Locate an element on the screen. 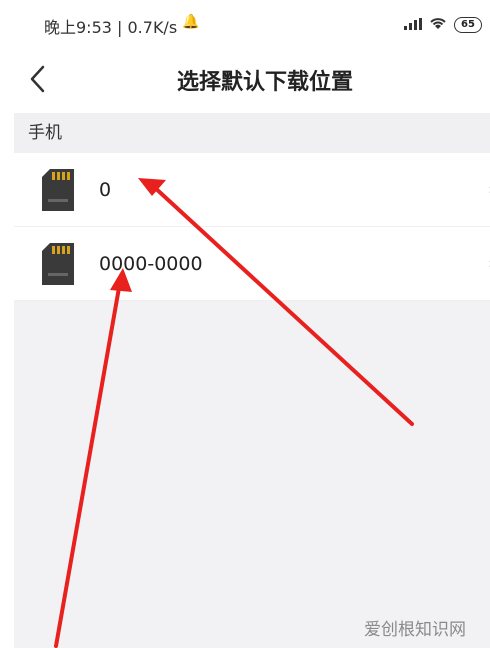  watermark: 爱创根知识网 is located at coordinates (415, 630).